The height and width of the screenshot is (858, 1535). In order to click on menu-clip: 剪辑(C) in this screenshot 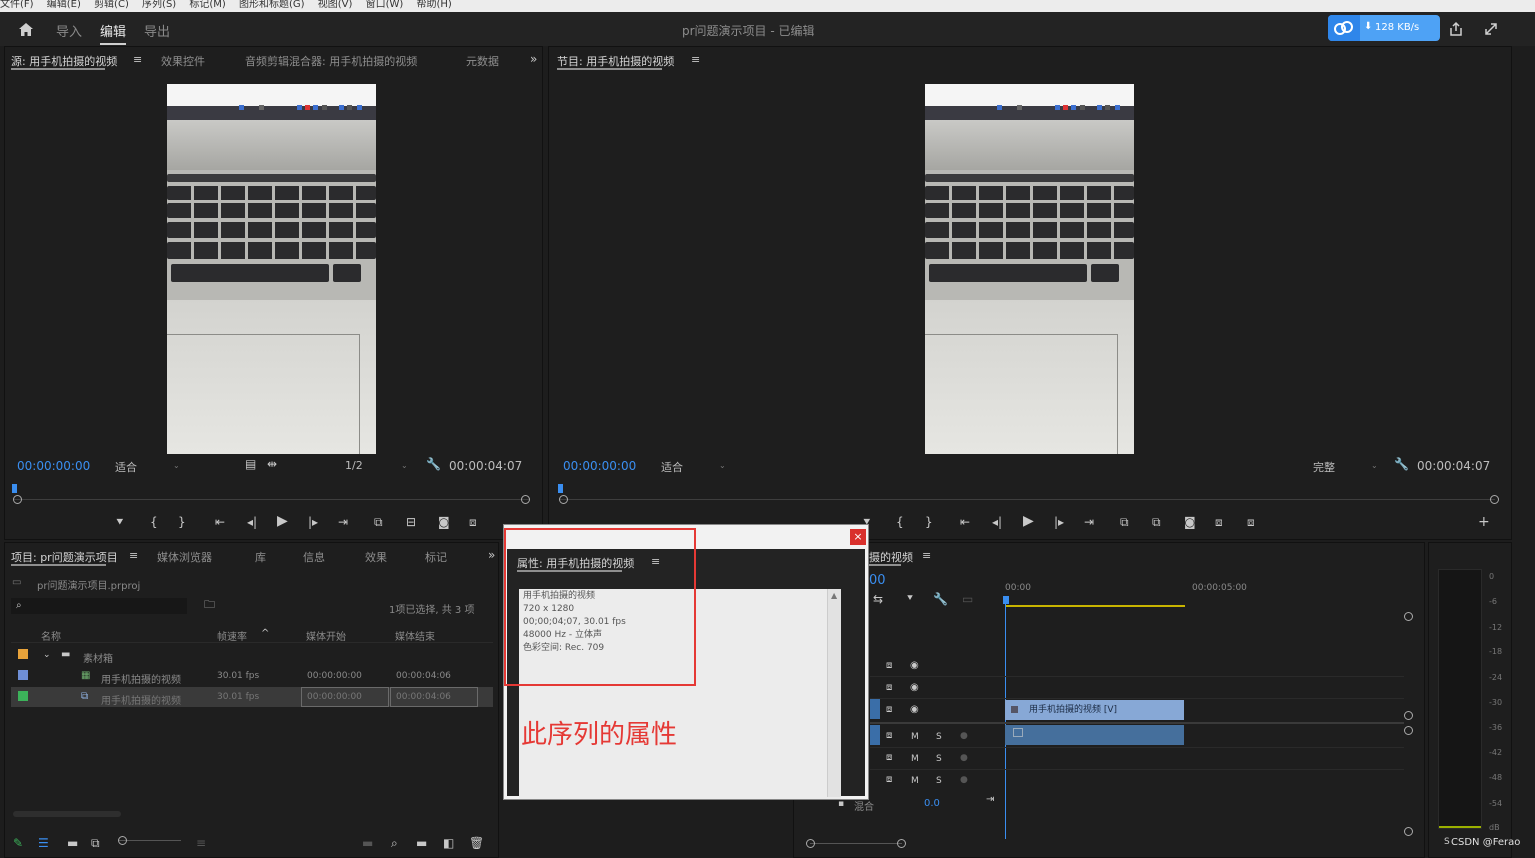, I will do `click(111, 5)`.